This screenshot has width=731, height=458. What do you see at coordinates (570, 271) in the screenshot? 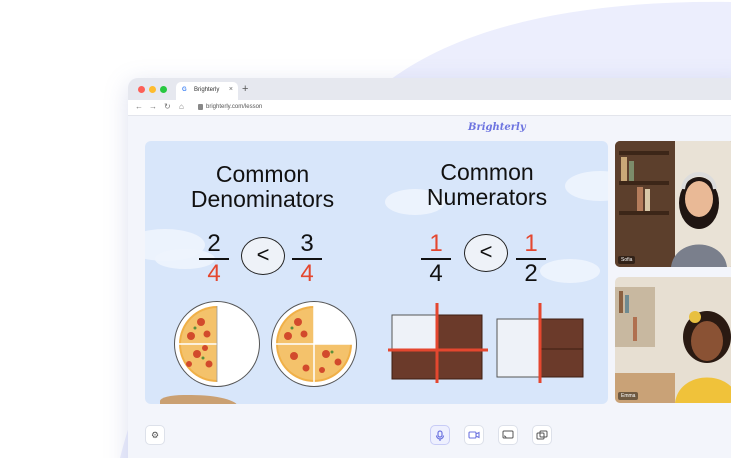
I see `cloud-decoration` at bounding box center [570, 271].